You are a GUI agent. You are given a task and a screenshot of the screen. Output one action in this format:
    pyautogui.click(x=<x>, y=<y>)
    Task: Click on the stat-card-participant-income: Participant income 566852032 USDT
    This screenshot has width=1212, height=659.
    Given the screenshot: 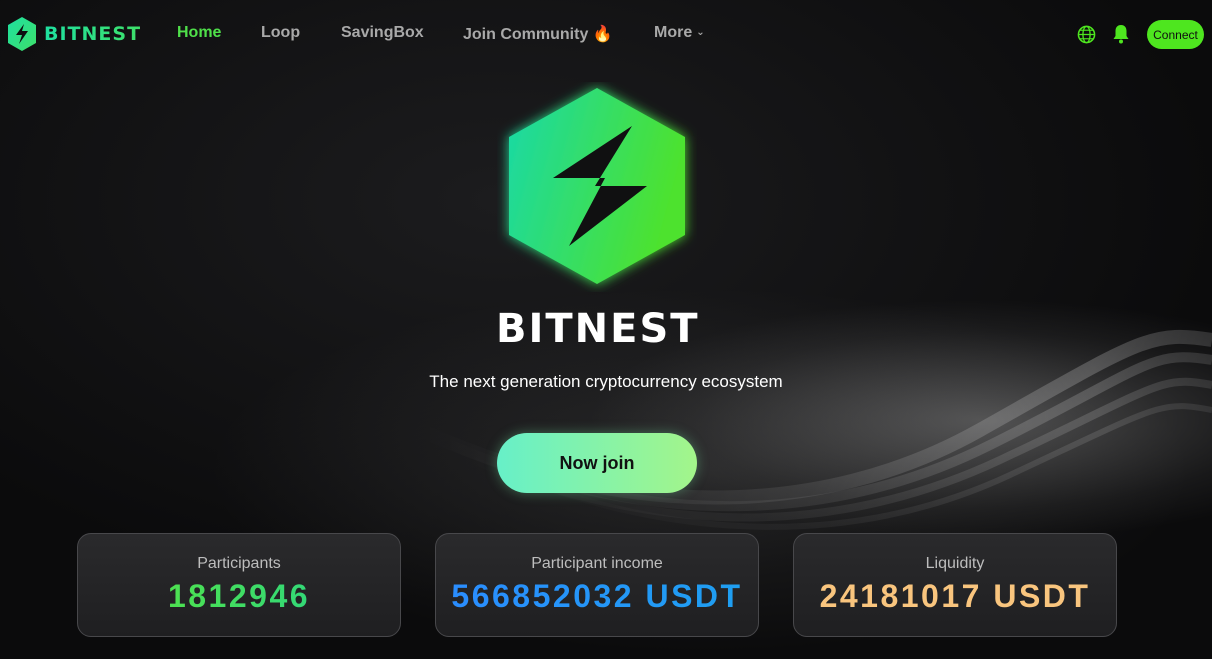 What is the action you would take?
    pyautogui.click(x=597, y=585)
    